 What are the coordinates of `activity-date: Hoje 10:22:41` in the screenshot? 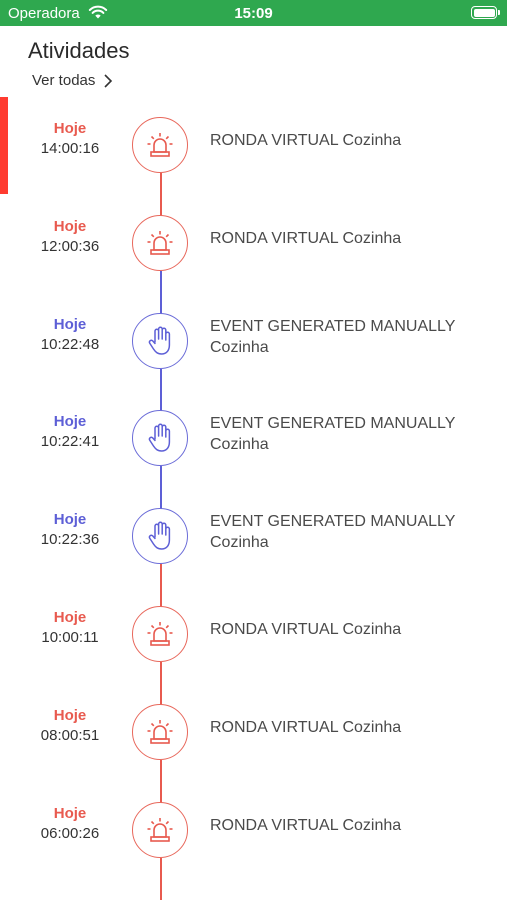 It's located at (70, 432).